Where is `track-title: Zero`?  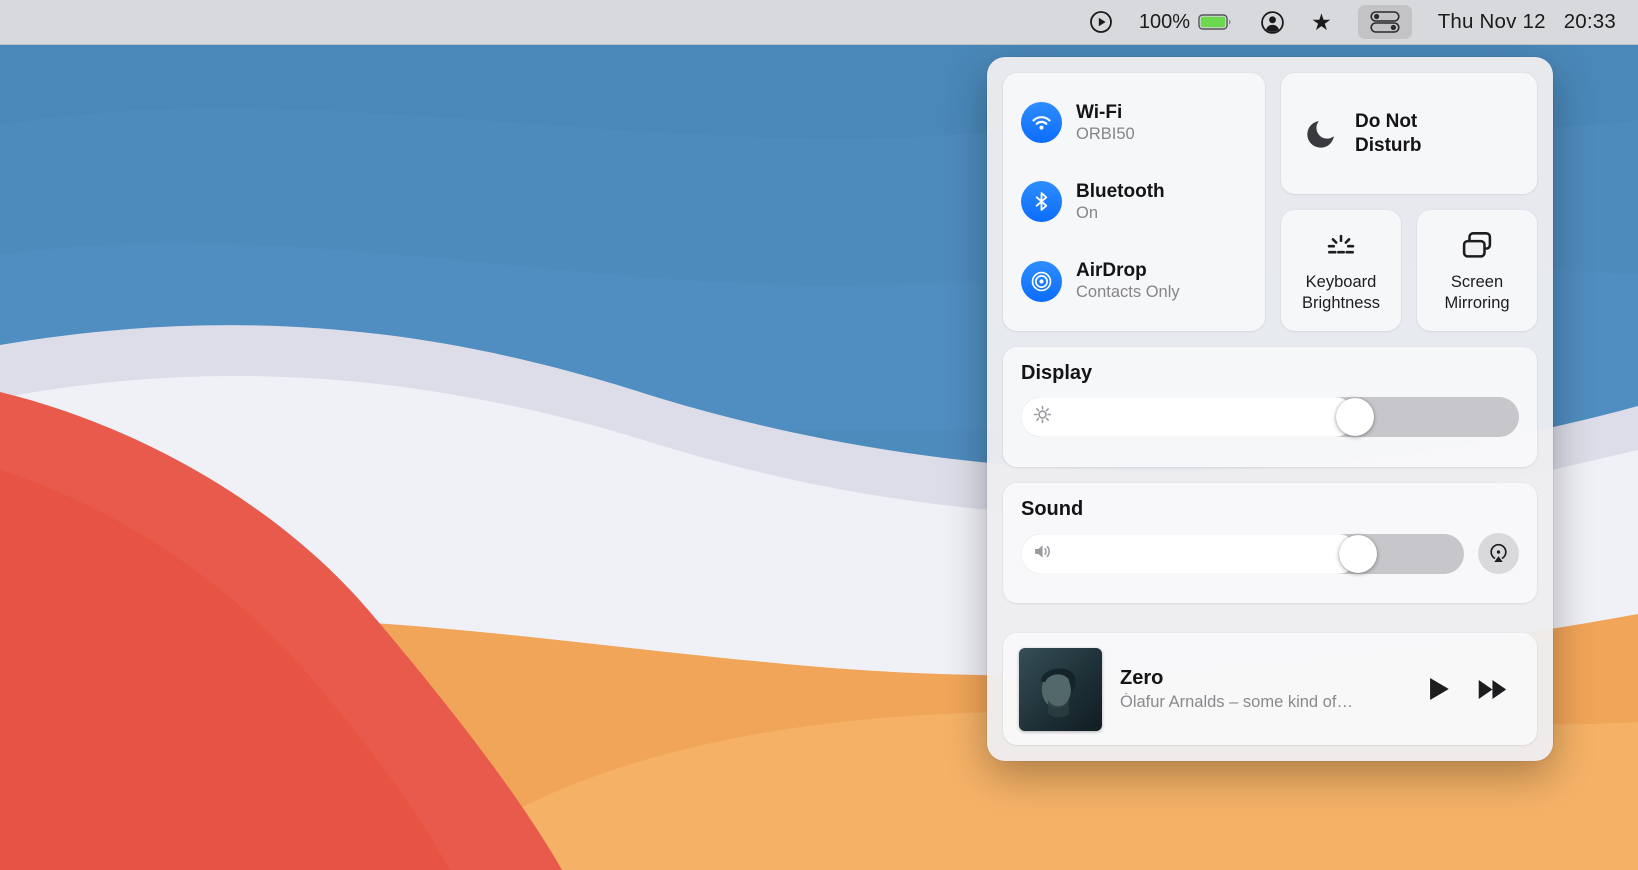
track-title: Zero is located at coordinates (1142, 677).